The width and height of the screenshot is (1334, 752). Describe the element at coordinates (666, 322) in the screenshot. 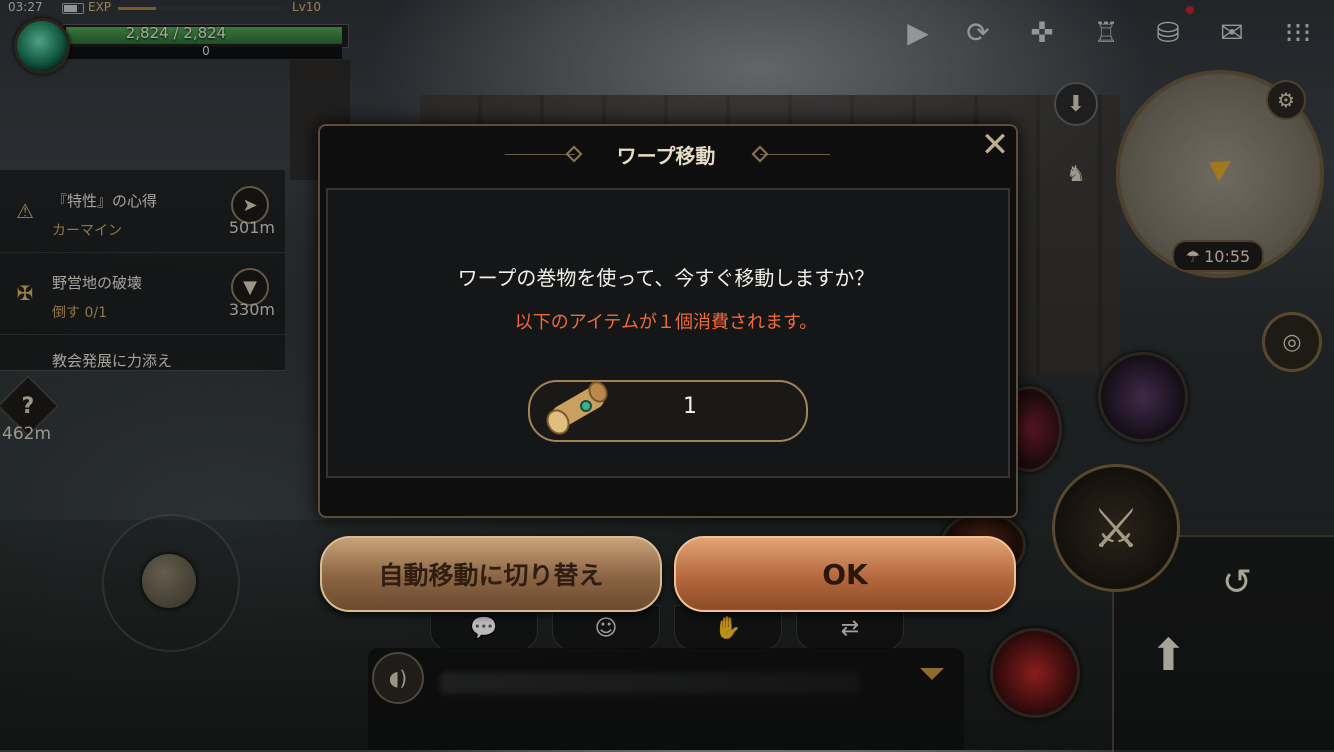

I see `dialog-warning: 以下のアイテムが１個消費されます。` at that location.